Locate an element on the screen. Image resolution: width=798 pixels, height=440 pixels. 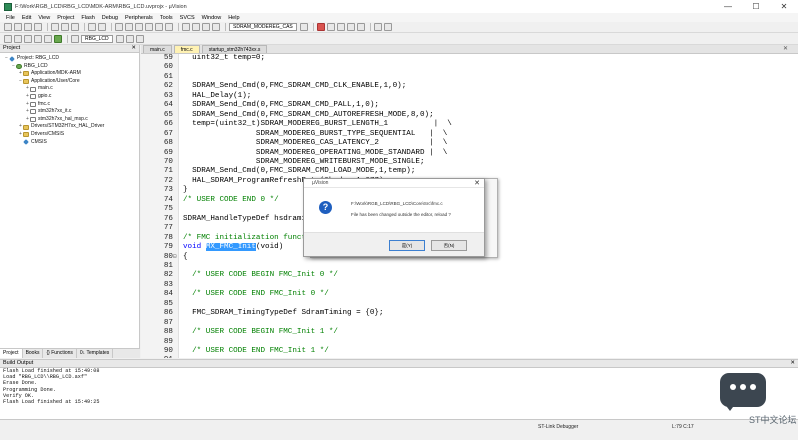
cut-icon is located at coordinates (55, 27).